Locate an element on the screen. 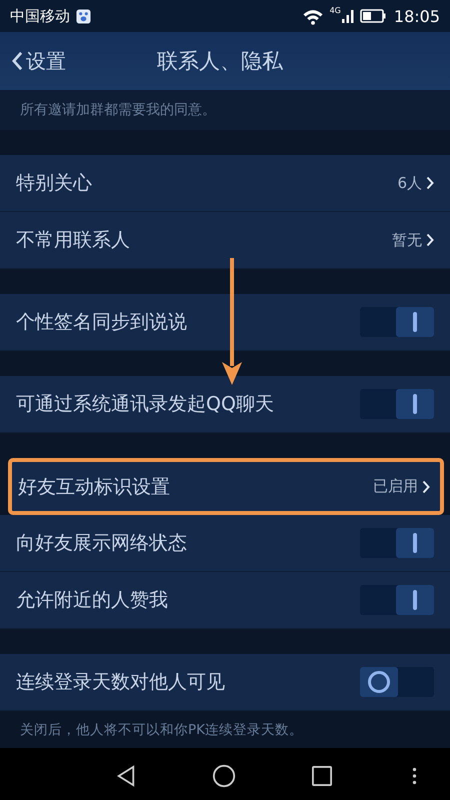 The width and height of the screenshot is (450, 800). settings-row: 可通过系统通讯录发起QQ聊天 is located at coordinates (225, 404).